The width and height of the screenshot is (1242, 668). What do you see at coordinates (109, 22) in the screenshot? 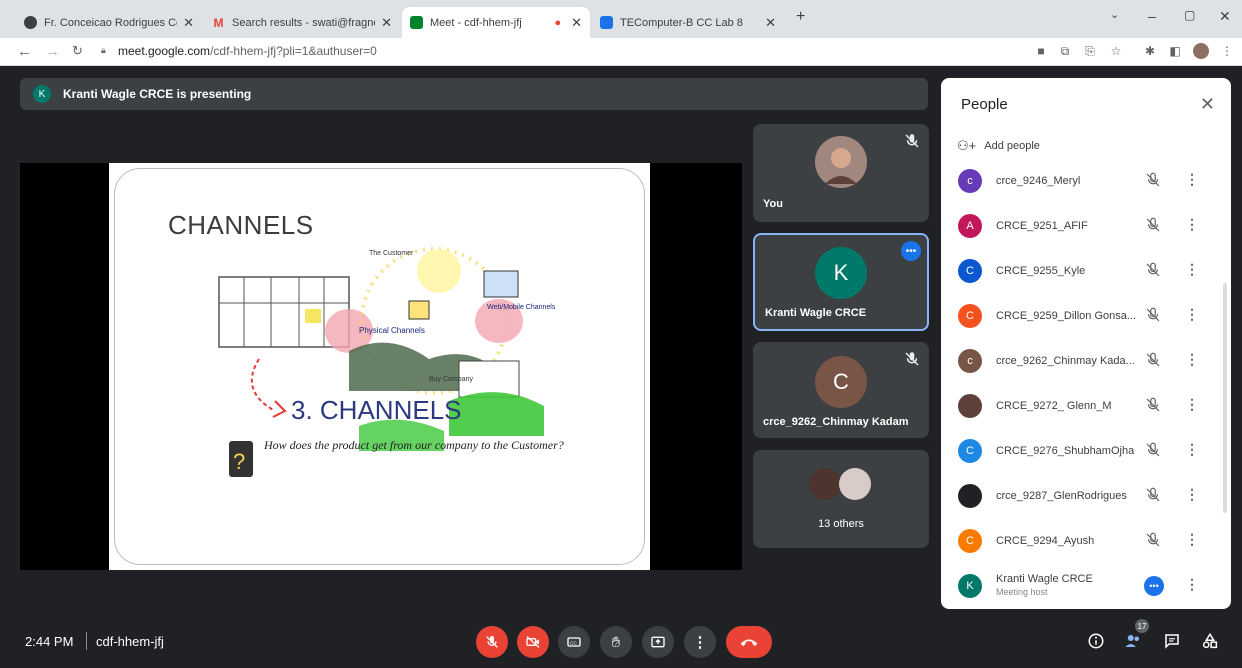
I see `browser-tab-college: Fr. Conceicao Rodrigues College ✕` at bounding box center [109, 22].